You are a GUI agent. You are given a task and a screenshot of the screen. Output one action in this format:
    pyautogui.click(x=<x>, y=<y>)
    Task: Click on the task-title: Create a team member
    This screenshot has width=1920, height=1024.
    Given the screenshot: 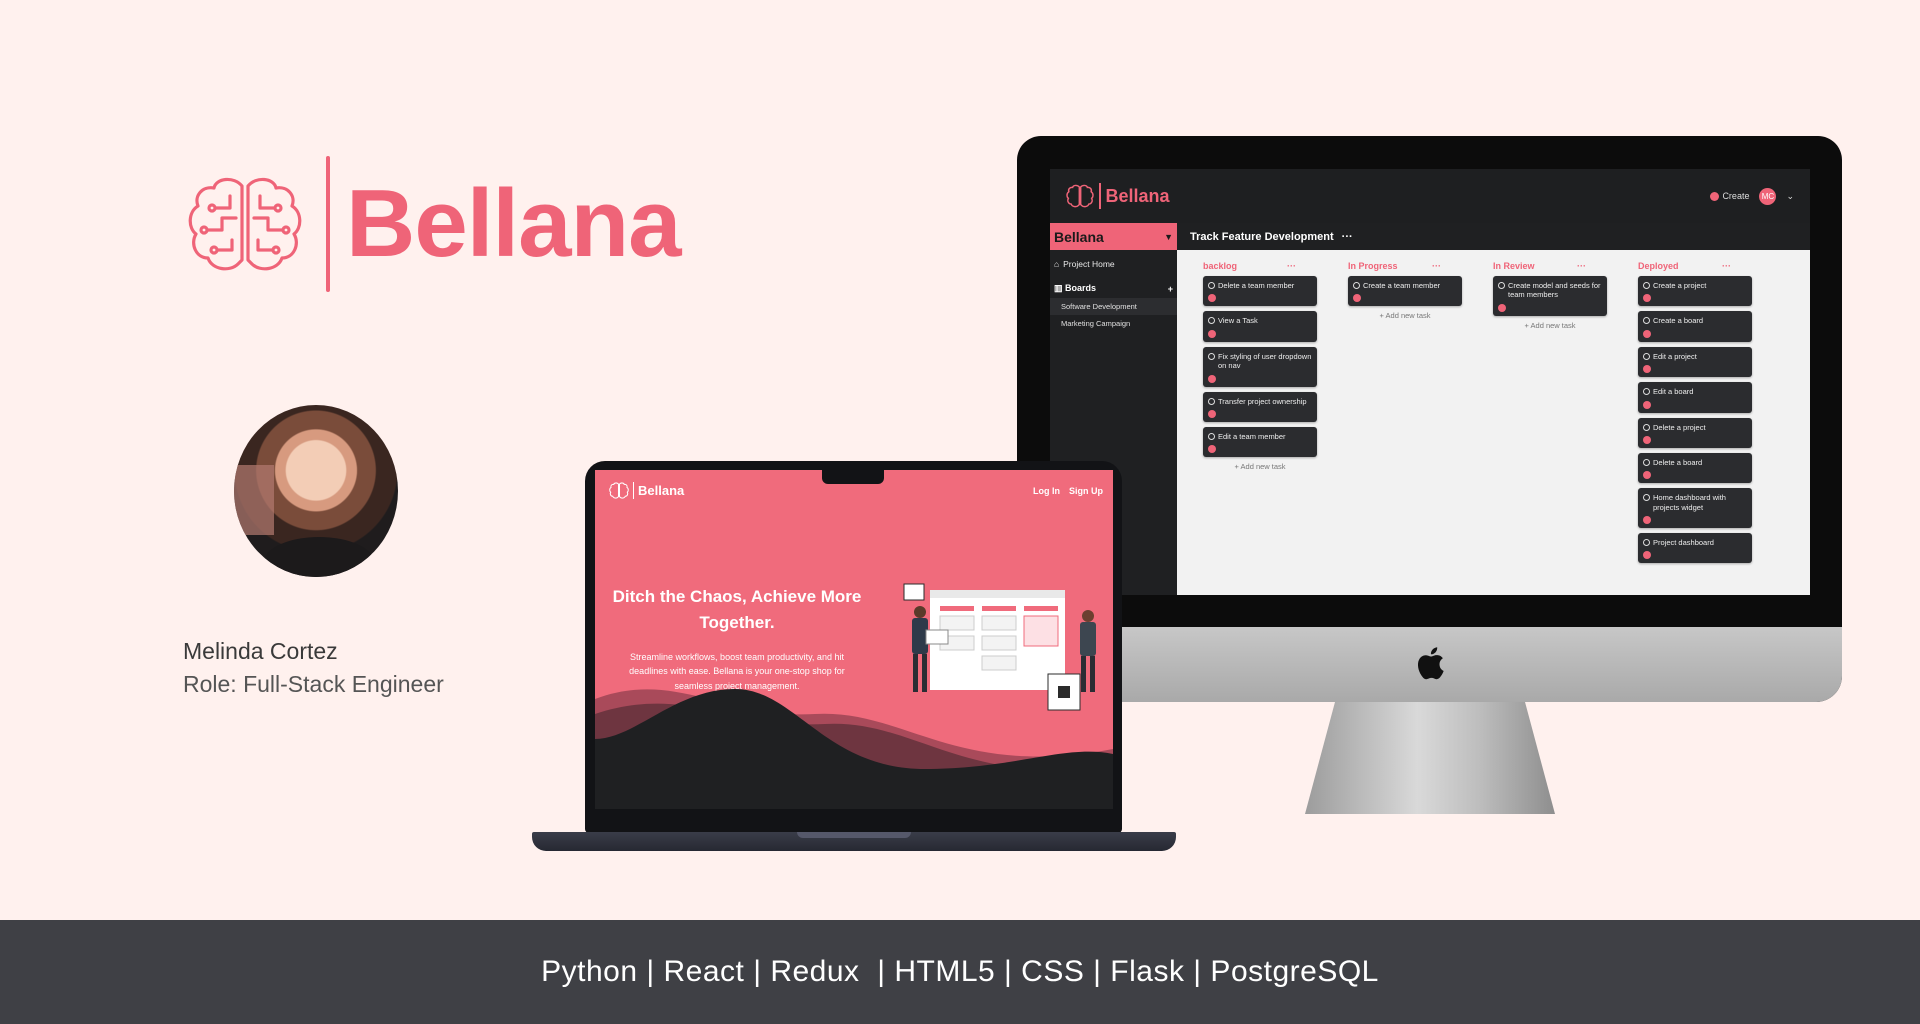 What is the action you would take?
    pyautogui.click(x=1402, y=285)
    